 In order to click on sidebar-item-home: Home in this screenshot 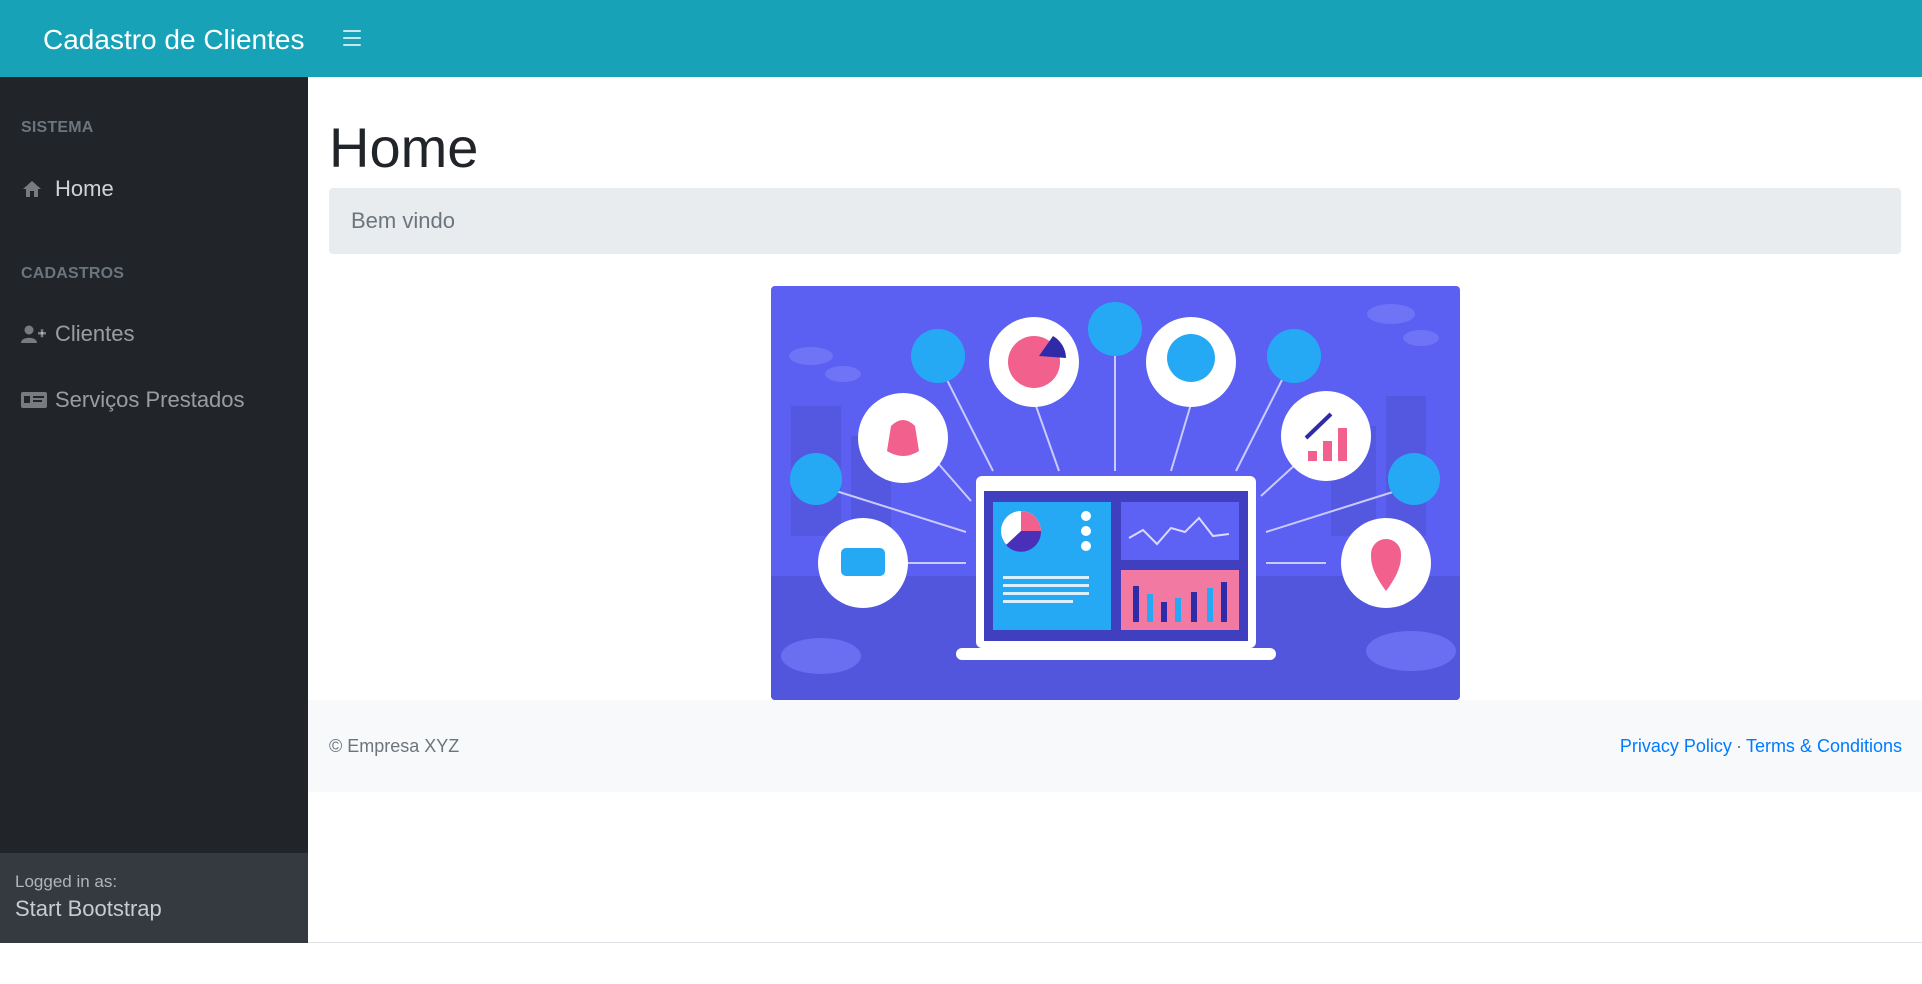, I will do `click(67, 189)`.